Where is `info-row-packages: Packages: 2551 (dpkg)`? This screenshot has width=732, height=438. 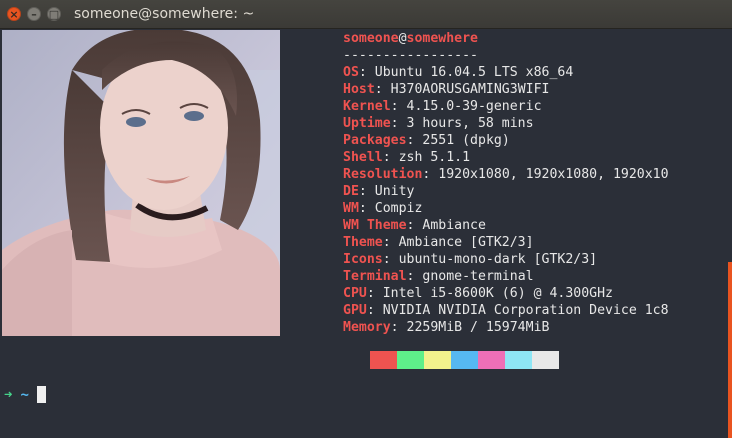 info-row-packages: Packages: 2551 (dpkg) is located at coordinates (426, 140).